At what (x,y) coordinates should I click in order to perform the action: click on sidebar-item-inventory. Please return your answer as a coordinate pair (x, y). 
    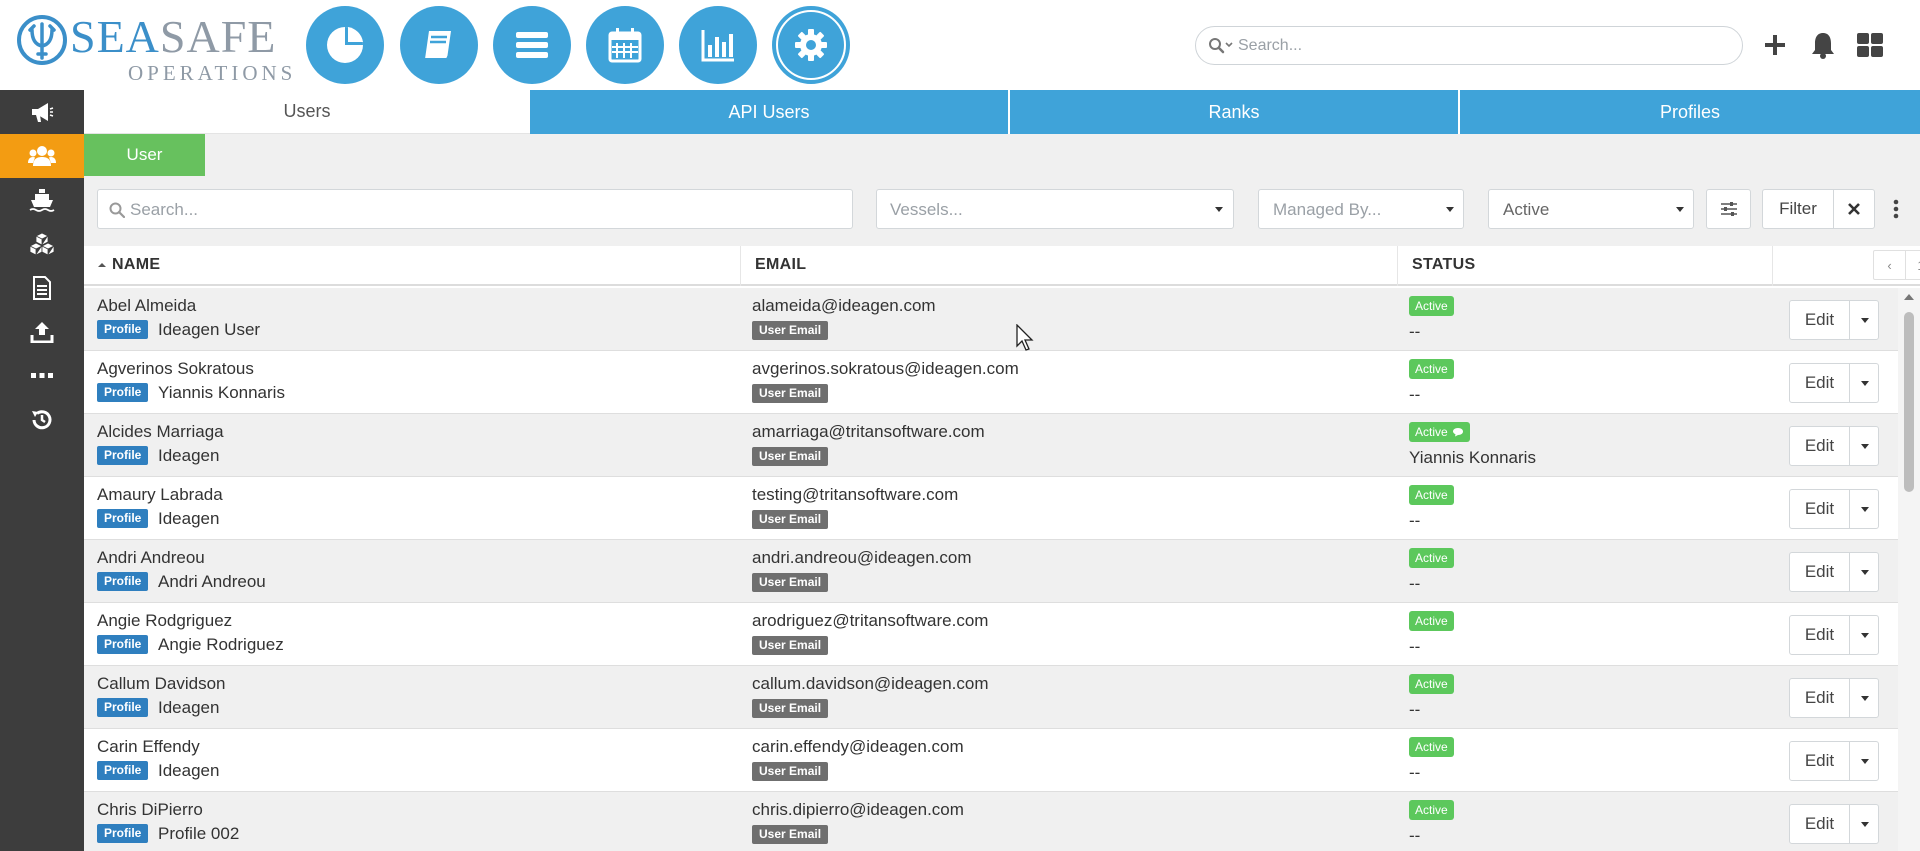
    Looking at the image, I should click on (42, 244).